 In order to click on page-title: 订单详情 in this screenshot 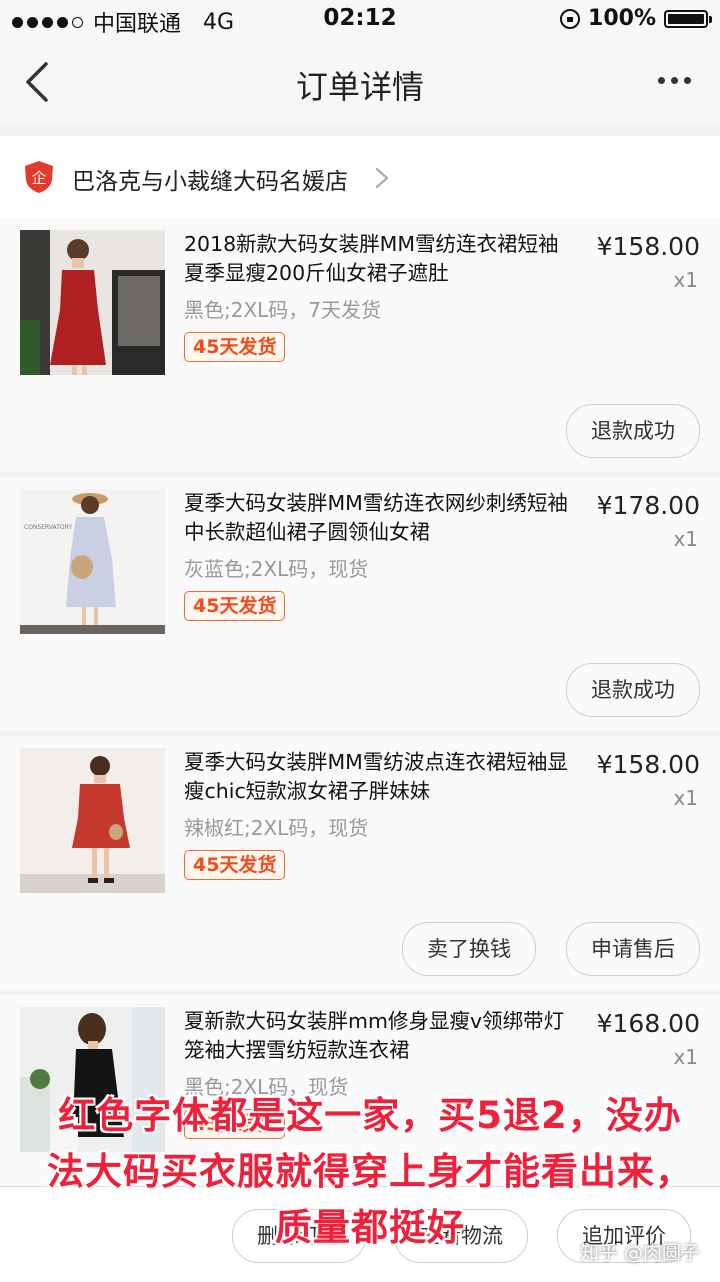, I will do `click(359, 87)`.